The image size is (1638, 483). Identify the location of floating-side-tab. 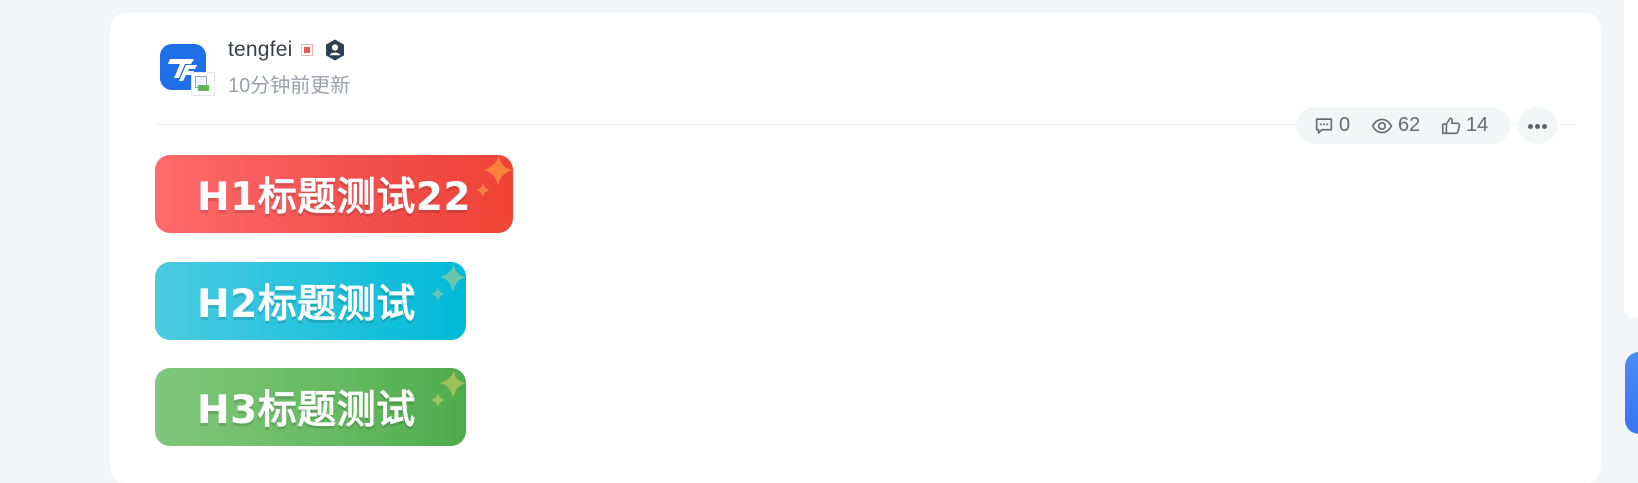
(1631, 393).